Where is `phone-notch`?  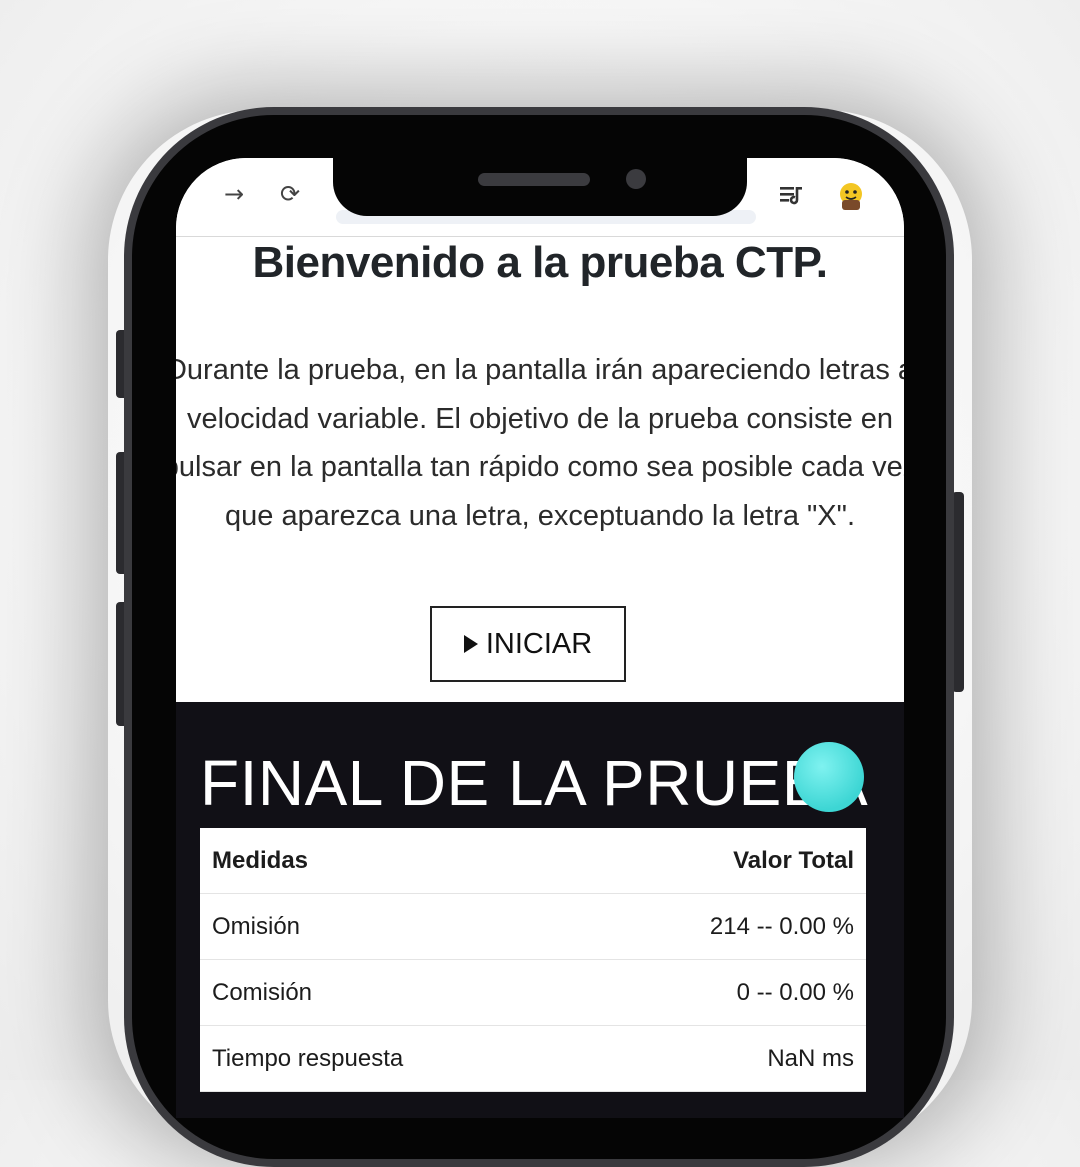
phone-notch is located at coordinates (540, 187).